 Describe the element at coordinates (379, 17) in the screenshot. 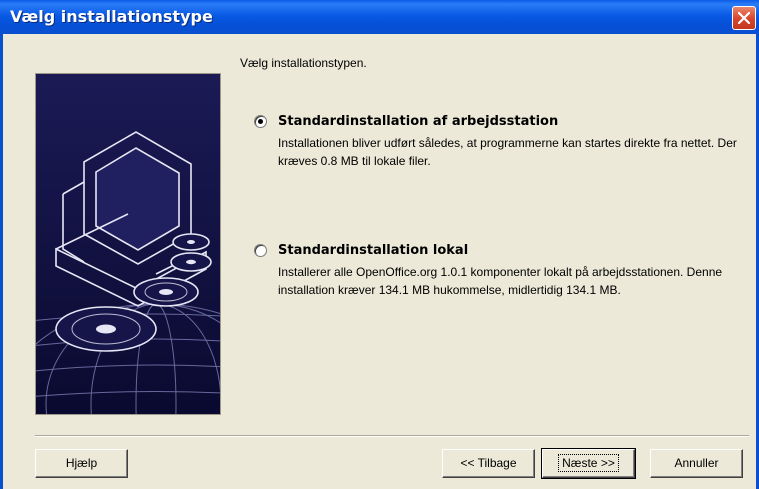

I see `title-bar: Vælg installationstype` at that location.